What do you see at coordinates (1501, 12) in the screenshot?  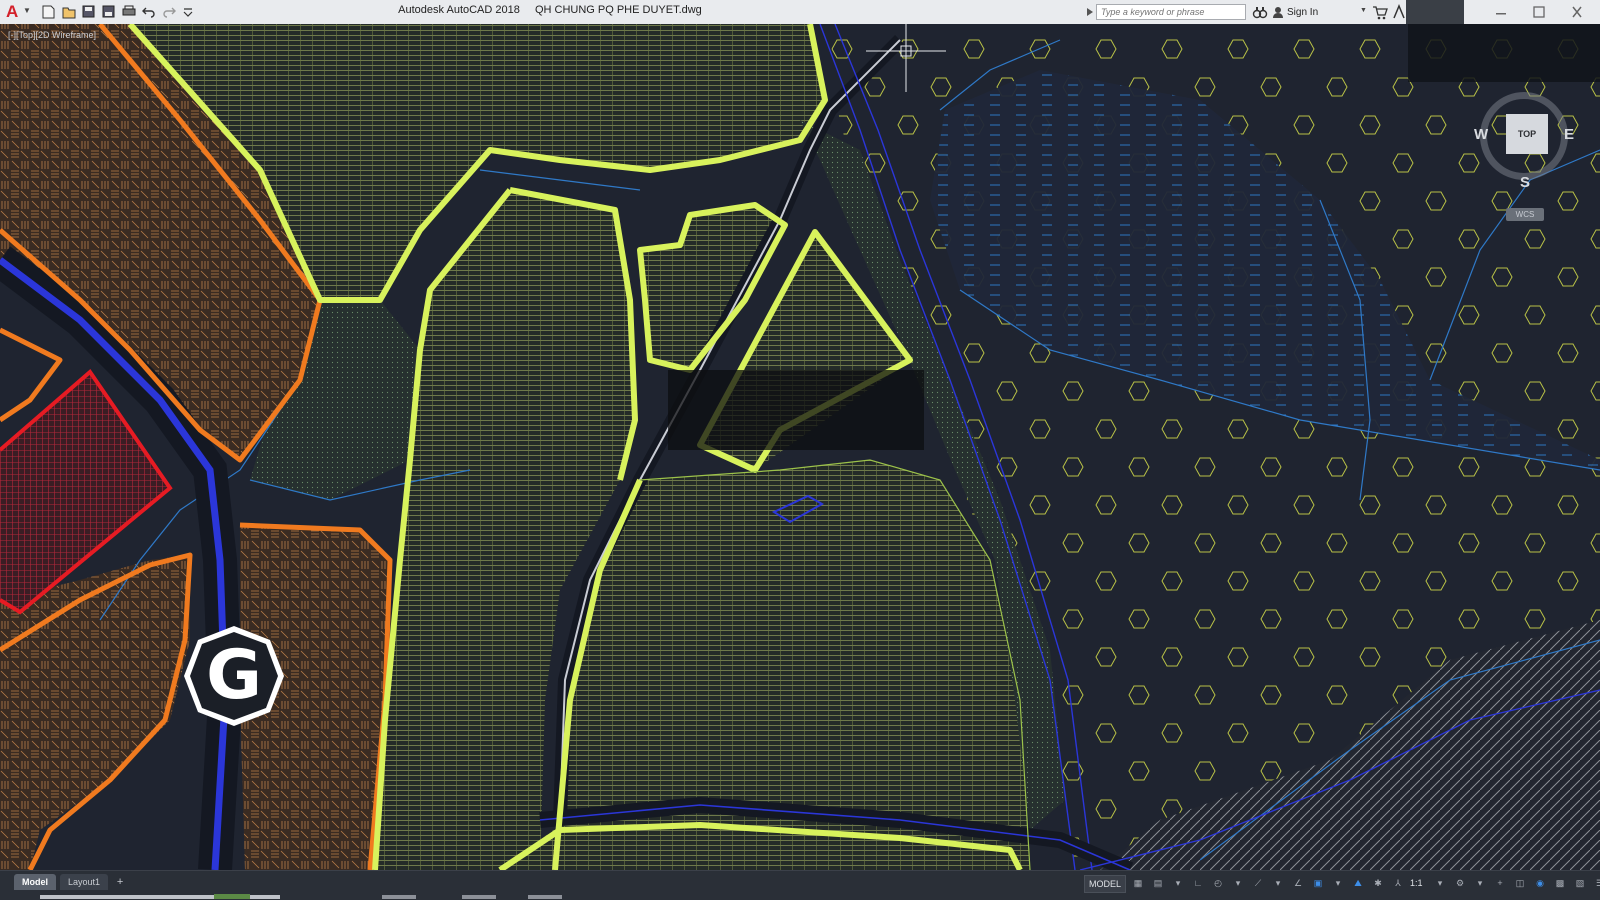 I see `minimize-icon` at bounding box center [1501, 12].